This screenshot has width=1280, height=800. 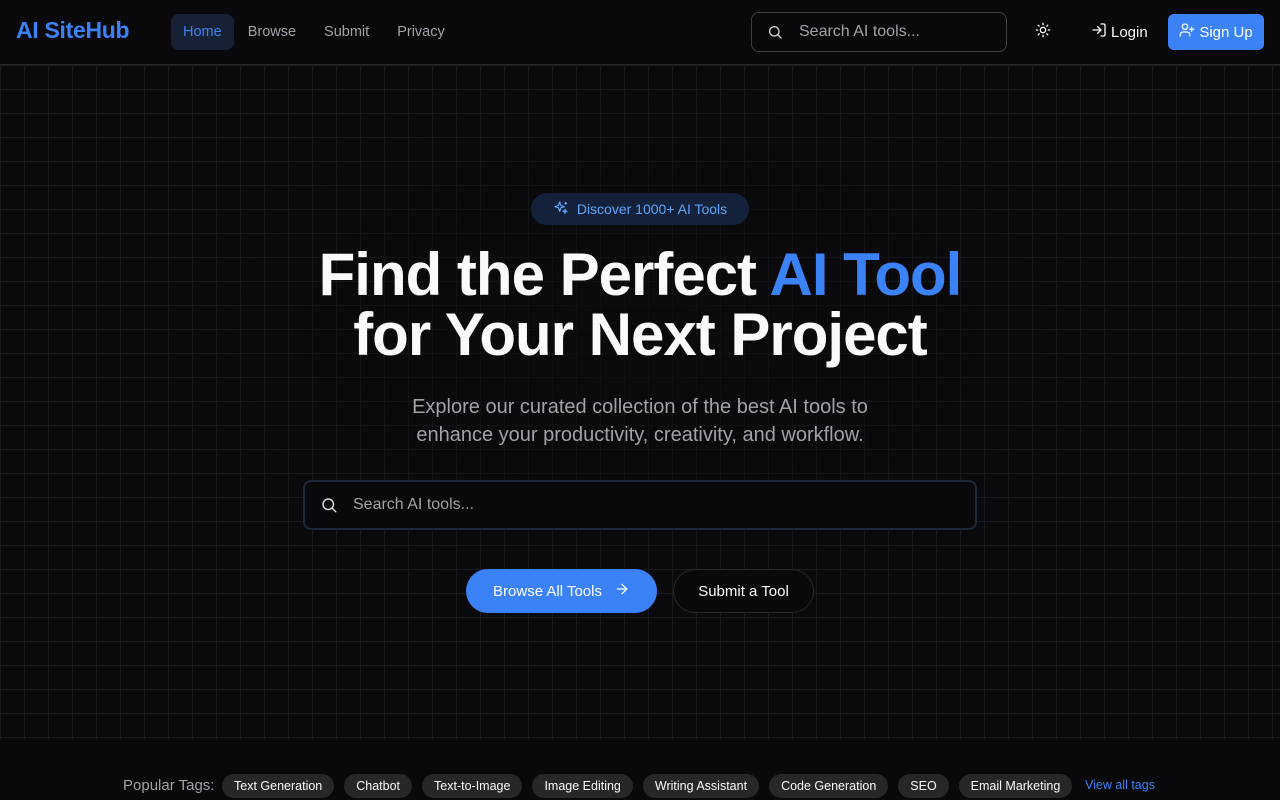 I want to click on tag-chip: Image Editing, so click(x=582, y=786).